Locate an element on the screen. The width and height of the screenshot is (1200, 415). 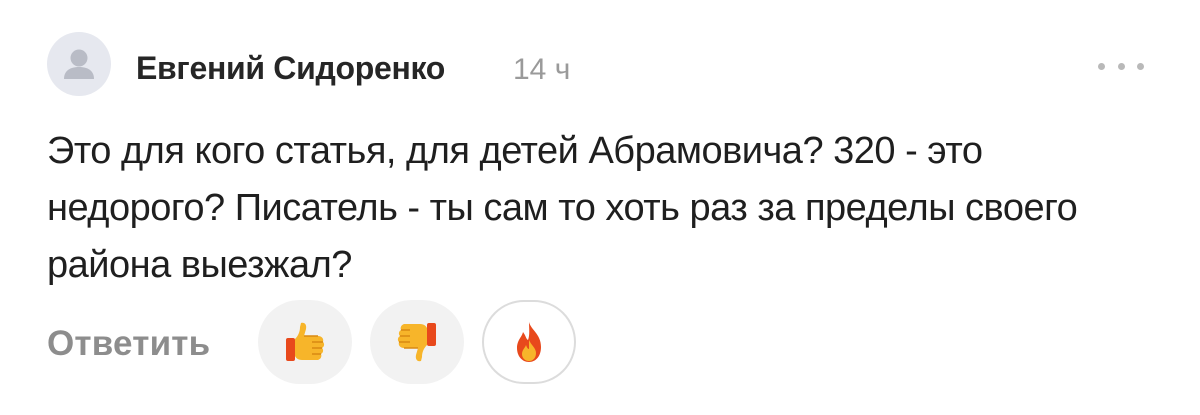
fire-reaction-button is located at coordinates (529, 342).